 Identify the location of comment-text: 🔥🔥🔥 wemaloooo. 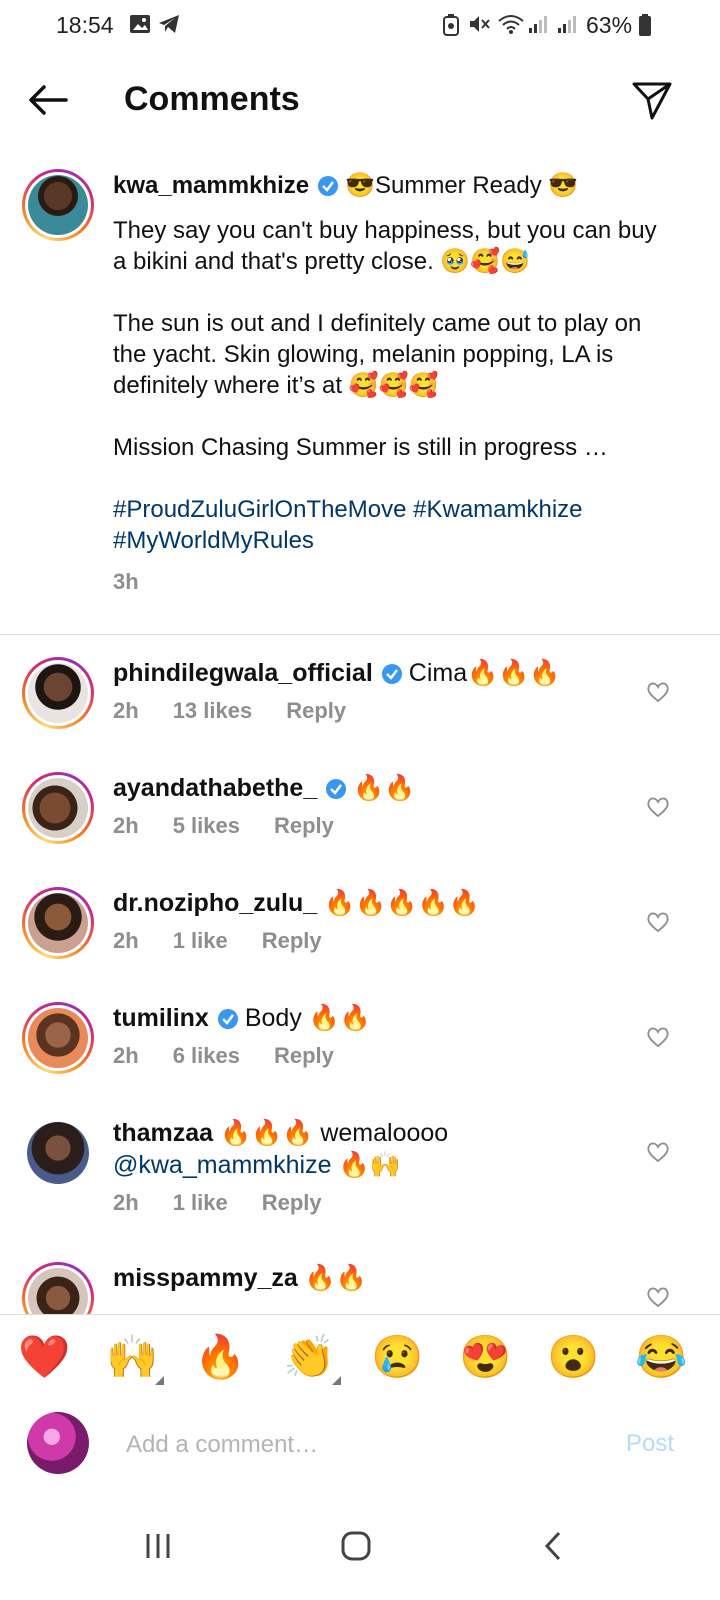
(334, 1133).